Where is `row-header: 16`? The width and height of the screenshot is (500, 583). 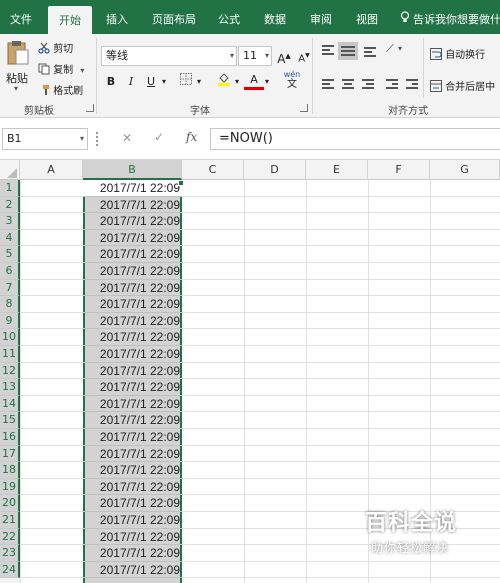
row-header: 16 is located at coordinates (10, 437).